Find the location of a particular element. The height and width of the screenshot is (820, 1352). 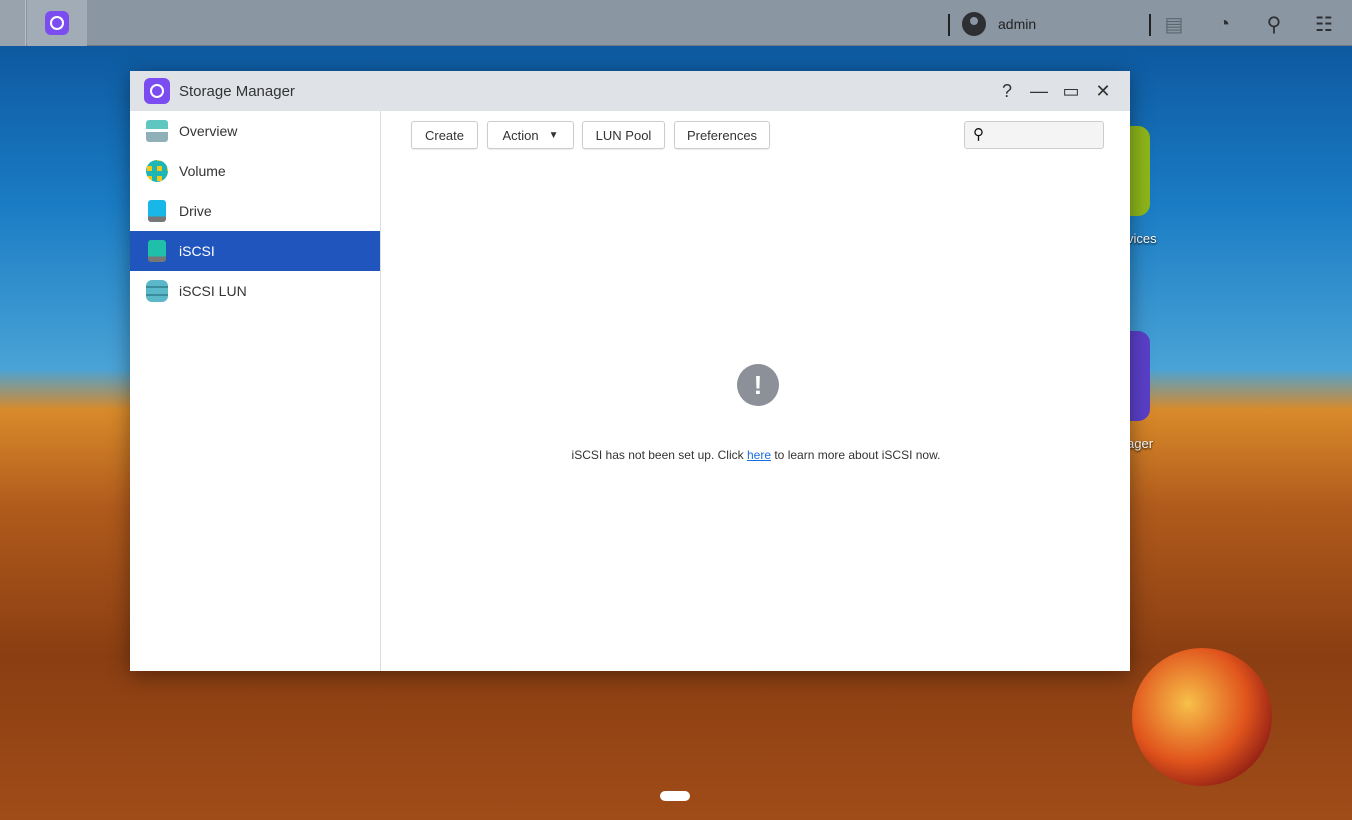

settings-icon: ☷ is located at coordinates (1324, 24).